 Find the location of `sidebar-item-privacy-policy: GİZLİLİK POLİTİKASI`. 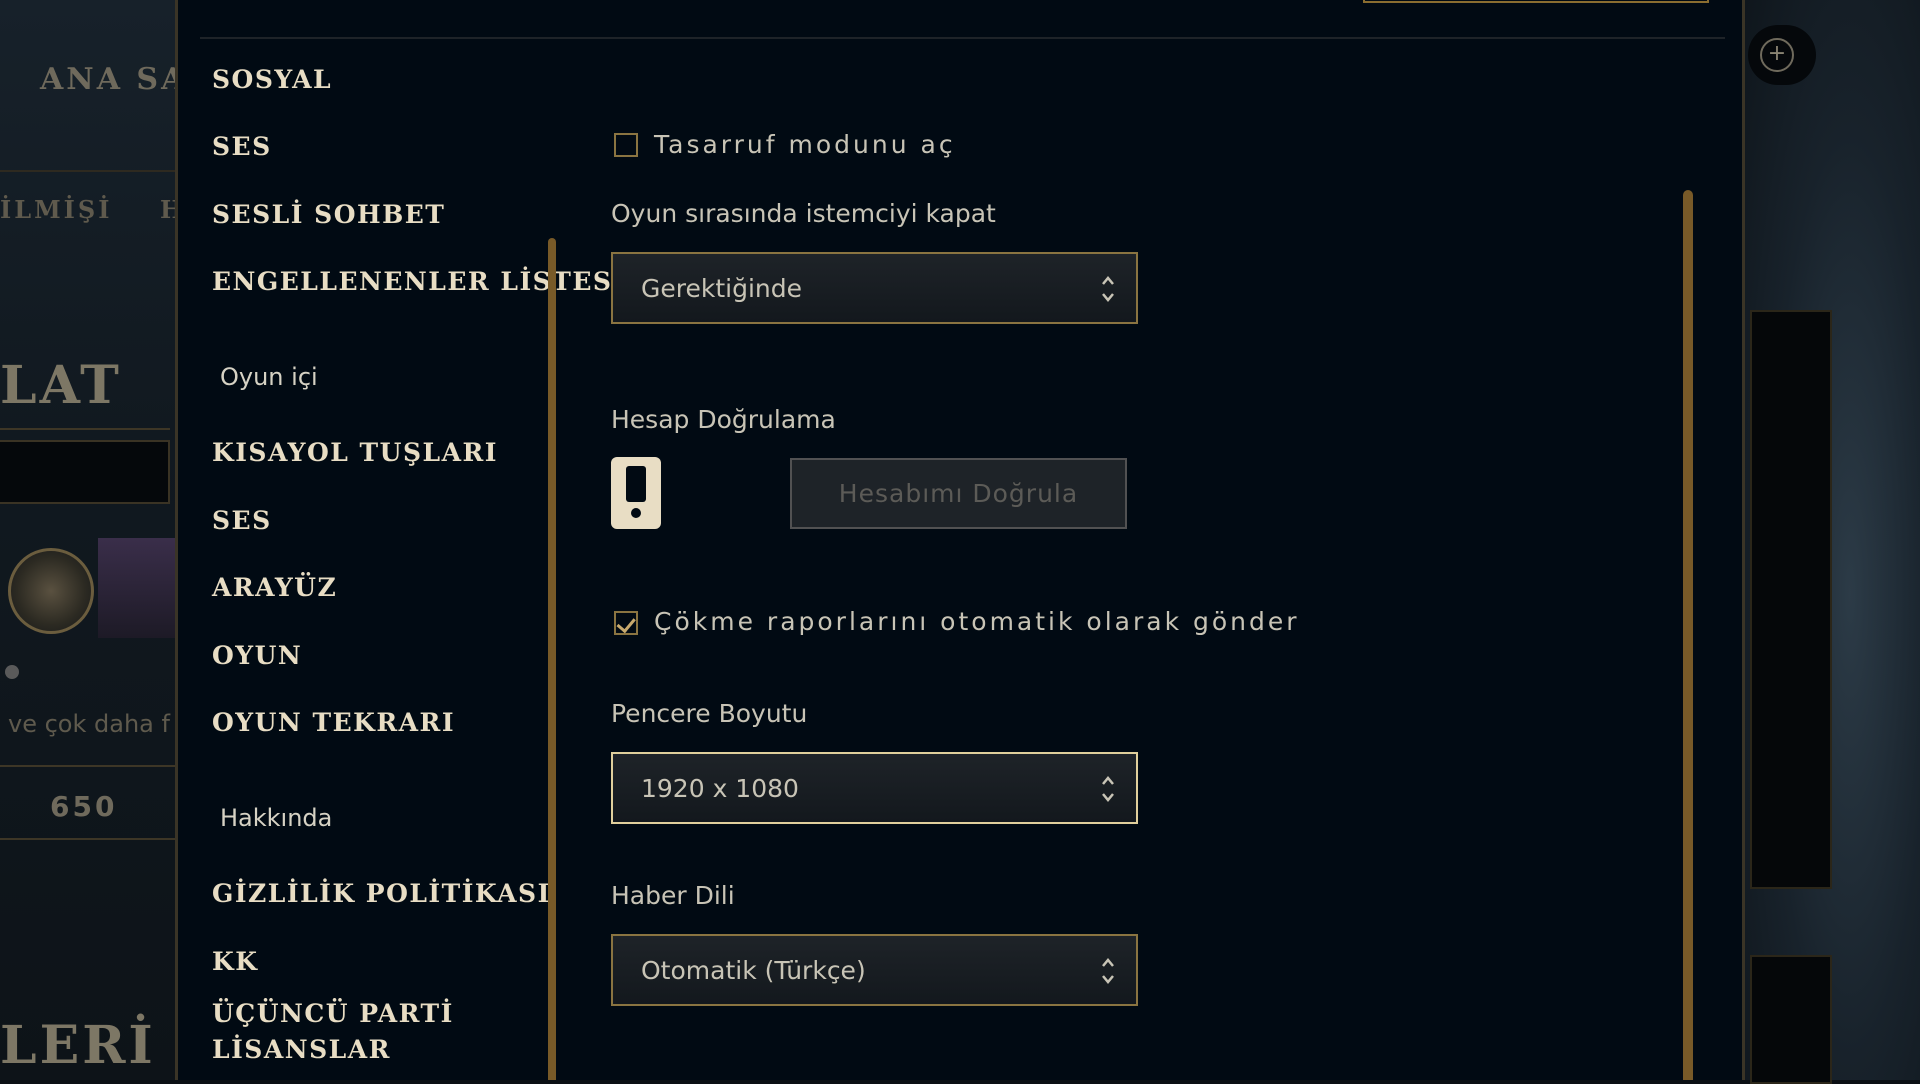

sidebar-item-privacy-policy: GİZLİLİK POLİTİKASI is located at coordinates (381, 894).